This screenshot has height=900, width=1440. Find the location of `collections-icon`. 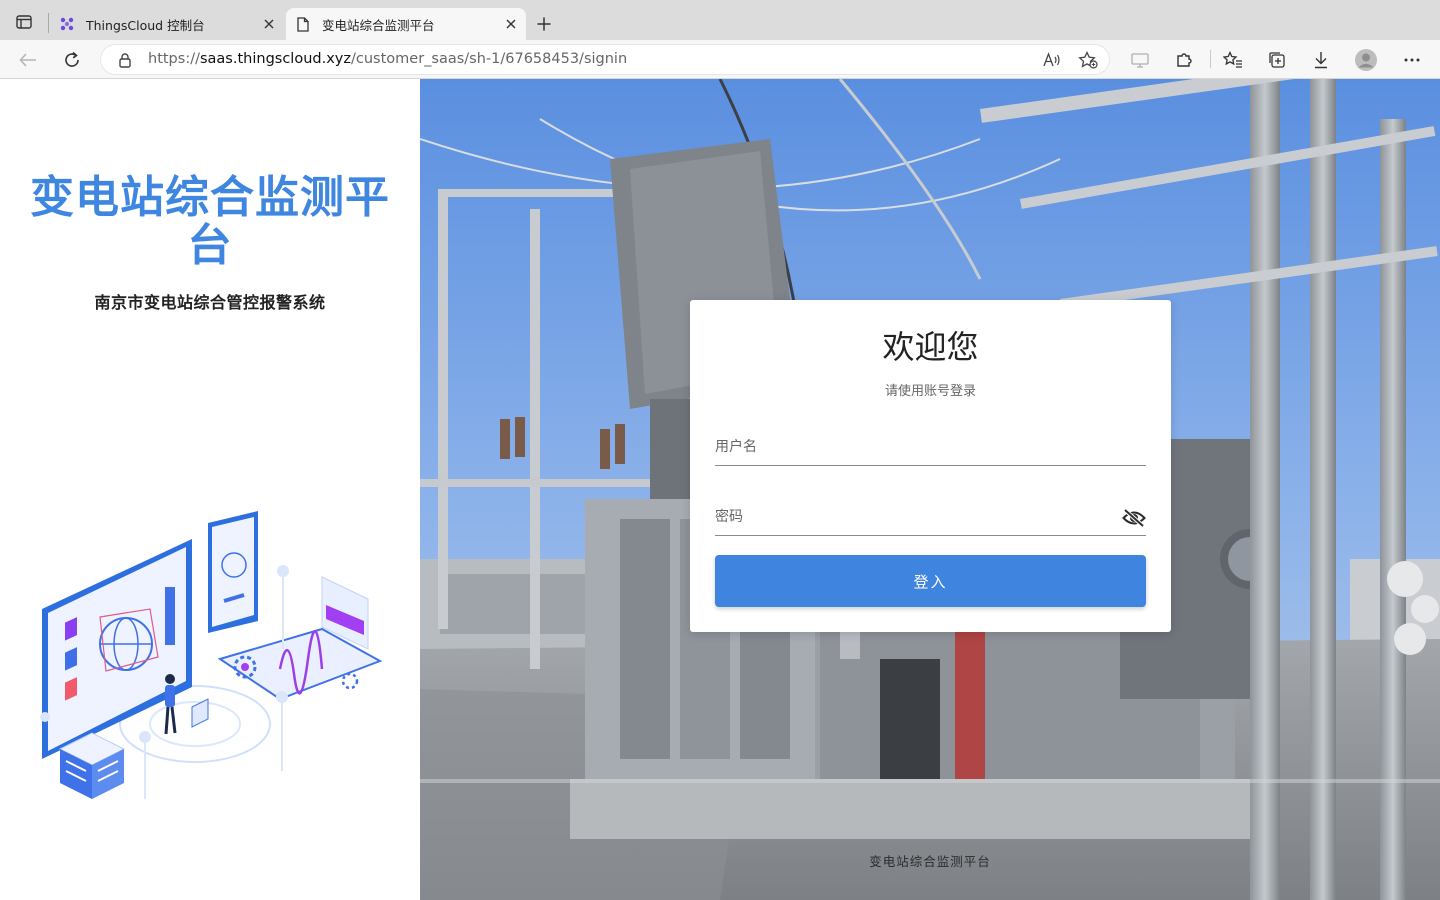

collections-icon is located at coordinates (1277, 60).